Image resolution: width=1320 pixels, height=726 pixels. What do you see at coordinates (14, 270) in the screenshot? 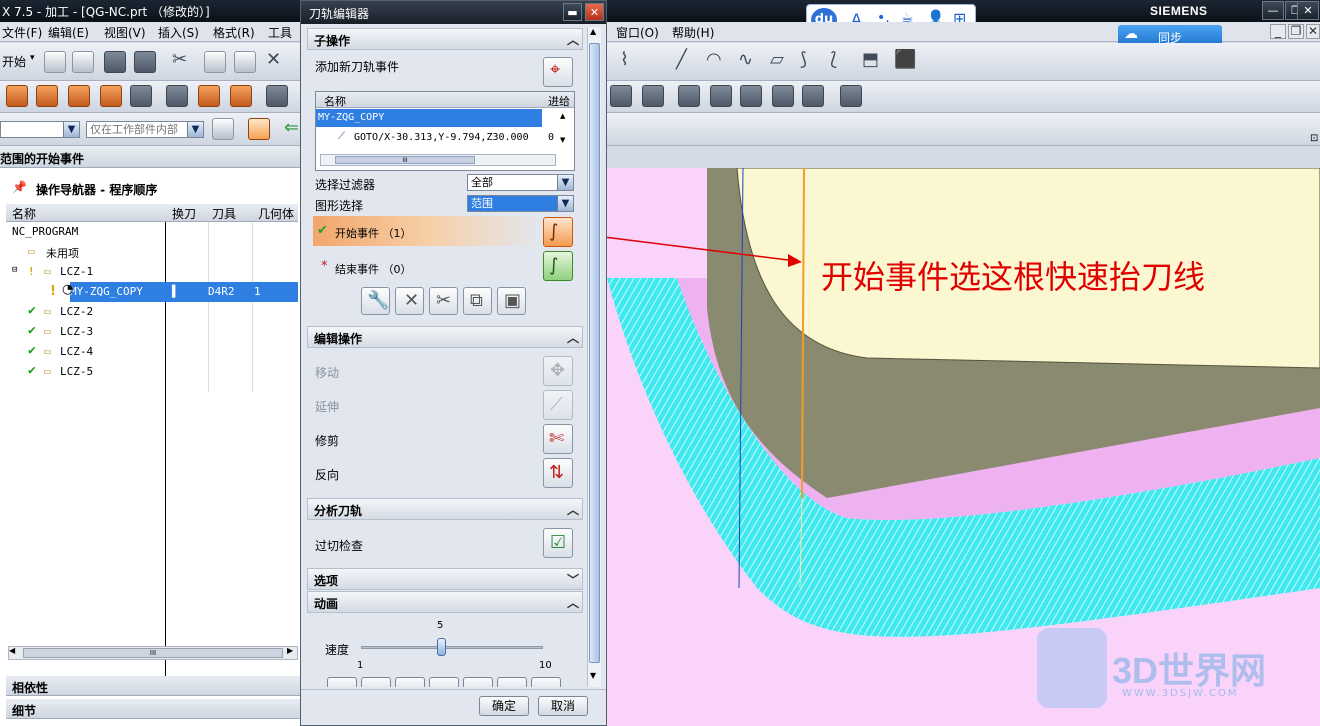
I see `collapse-icon: ⊟` at bounding box center [14, 270].